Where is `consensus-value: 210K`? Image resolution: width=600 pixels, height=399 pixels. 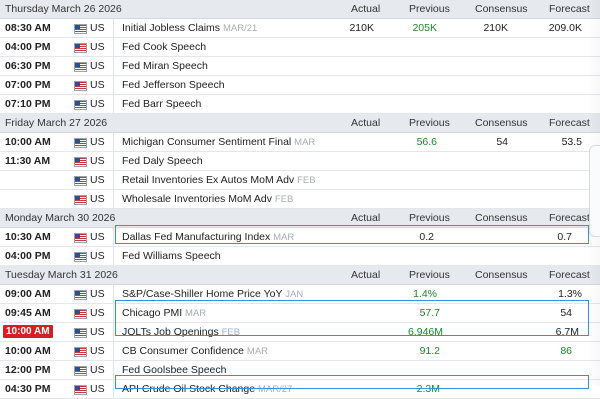 consensus-value: 210K is located at coordinates (495, 28).